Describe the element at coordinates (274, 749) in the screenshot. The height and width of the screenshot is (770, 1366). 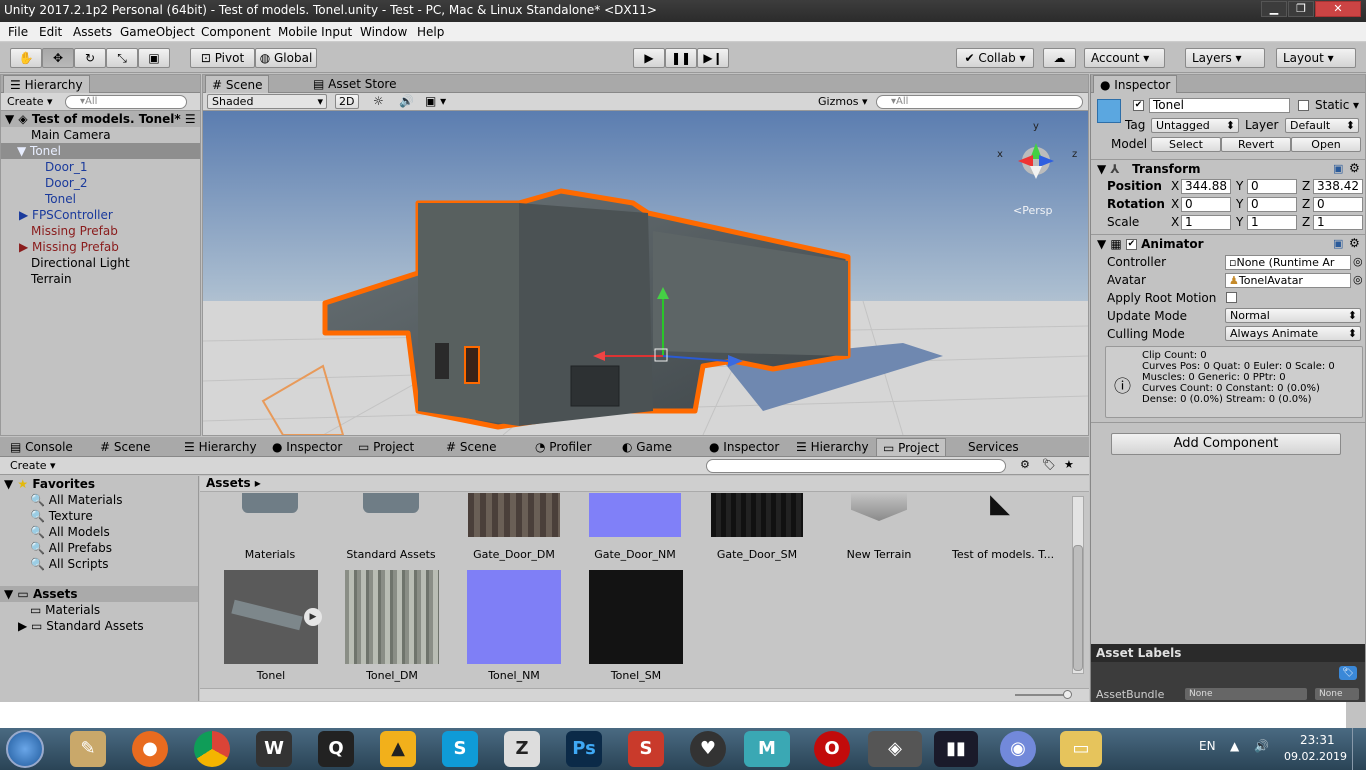
I see `world-of-tanks-icon: W` at that location.